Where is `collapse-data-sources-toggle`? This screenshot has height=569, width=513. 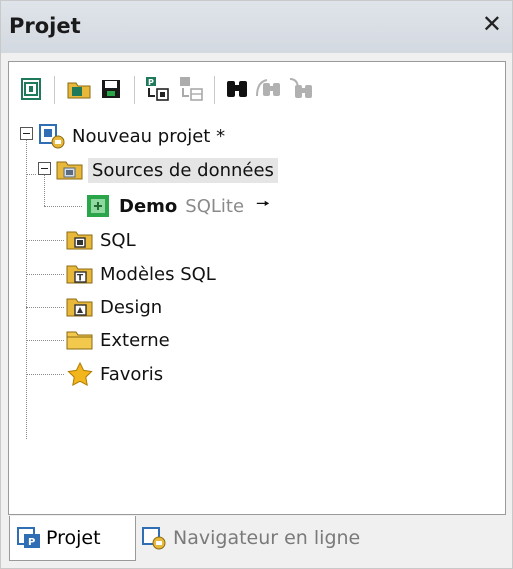 collapse-data-sources-toggle is located at coordinates (44, 168).